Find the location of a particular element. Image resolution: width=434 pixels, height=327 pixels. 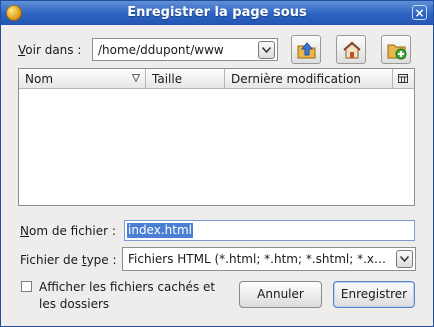

location-dropdown-button is located at coordinates (266, 50).